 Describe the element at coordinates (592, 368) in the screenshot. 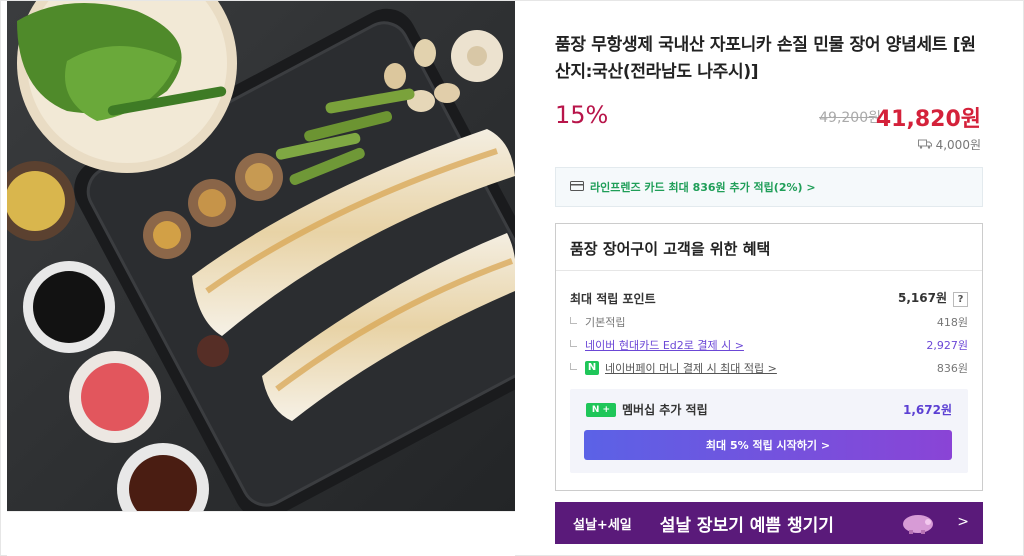

I see `npay-icon: N` at that location.